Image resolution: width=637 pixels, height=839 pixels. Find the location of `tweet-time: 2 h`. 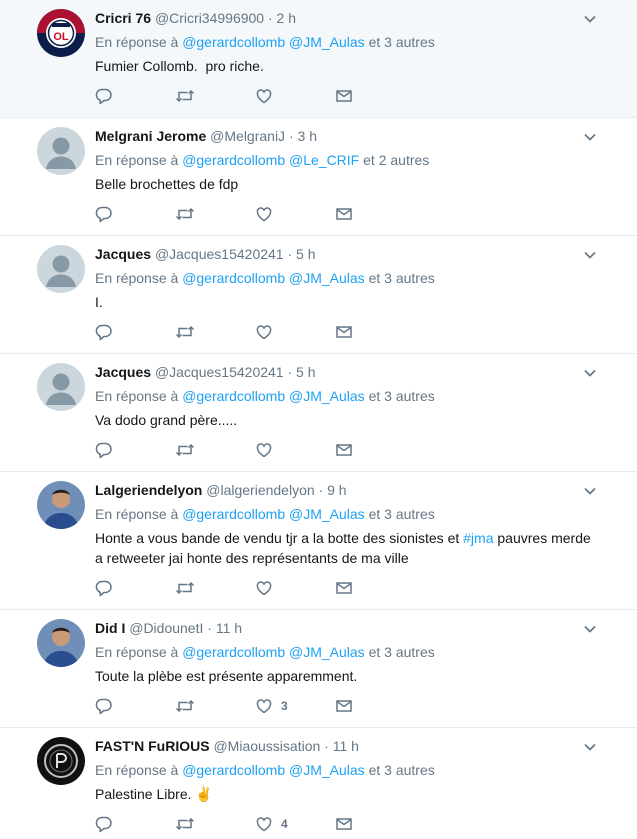

tweet-time: 2 h is located at coordinates (286, 18).